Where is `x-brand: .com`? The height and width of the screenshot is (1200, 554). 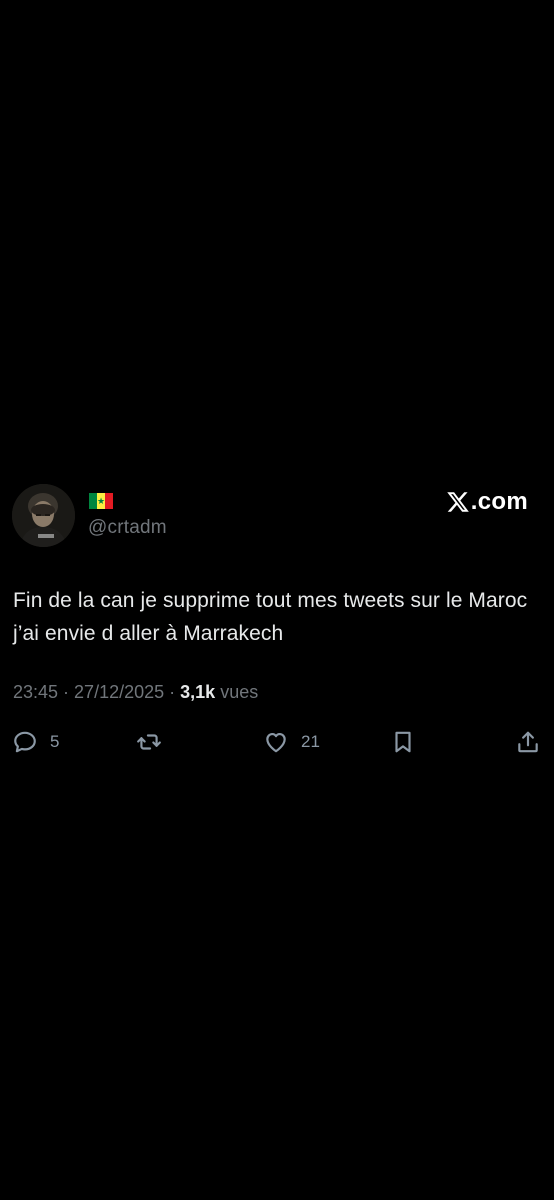
x-brand: .com is located at coordinates (487, 502).